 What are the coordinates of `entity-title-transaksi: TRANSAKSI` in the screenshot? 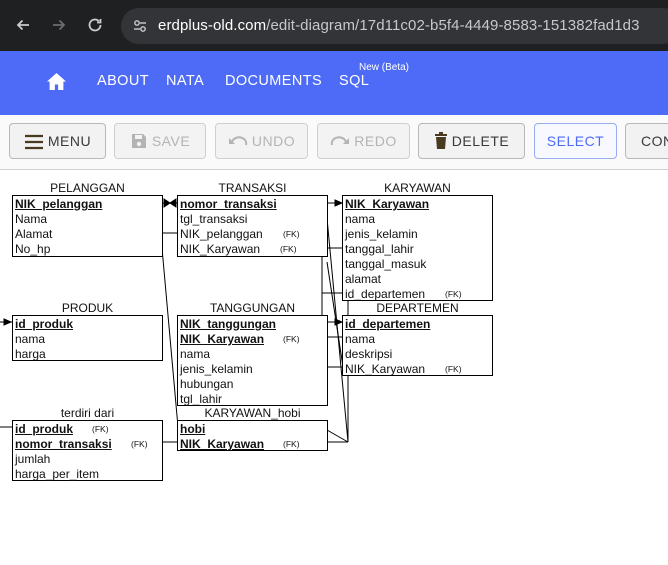 It's located at (252, 188).